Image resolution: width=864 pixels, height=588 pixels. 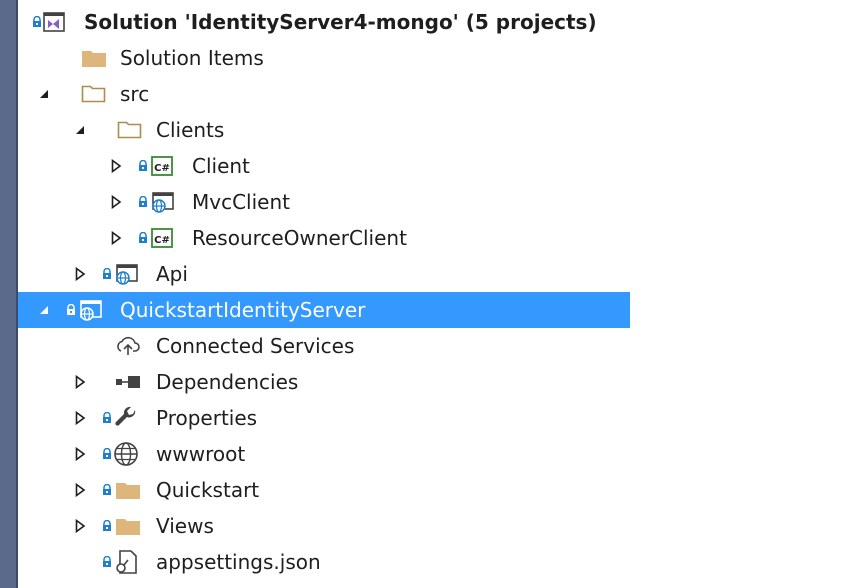 What do you see at coordinates (126, 418) in the screenshot?
I see `wrench-icon` at bounding box center [126, 418].